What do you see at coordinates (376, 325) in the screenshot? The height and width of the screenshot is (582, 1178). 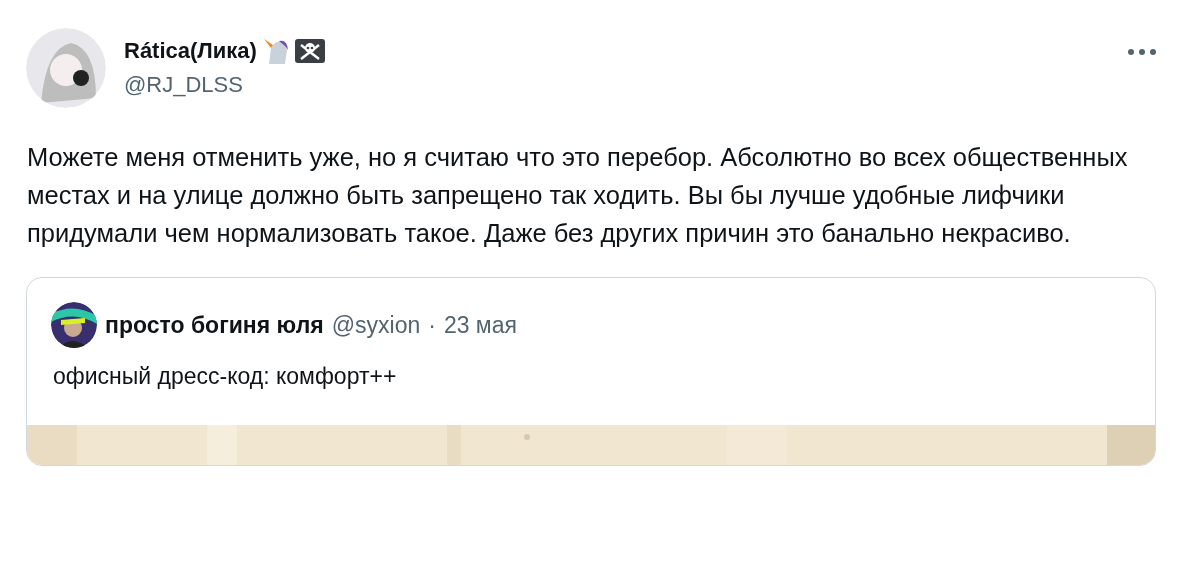 I see `quoted-author-handle: @syxion` at bounding box center [376, 325].